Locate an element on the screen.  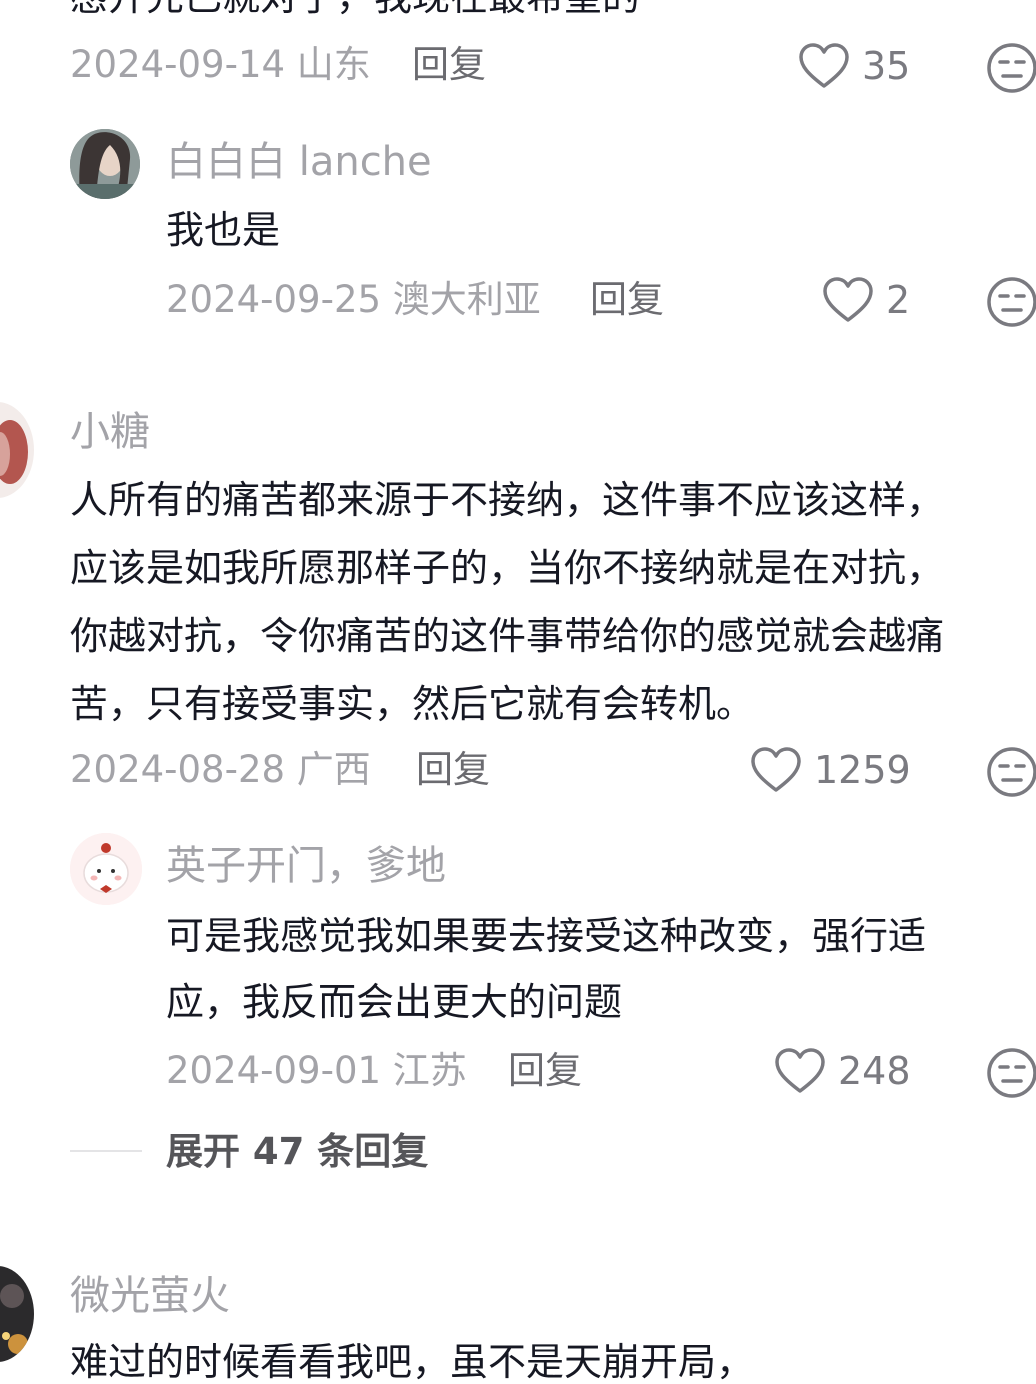
username: 小糖 is located at coordinates (110, 432).